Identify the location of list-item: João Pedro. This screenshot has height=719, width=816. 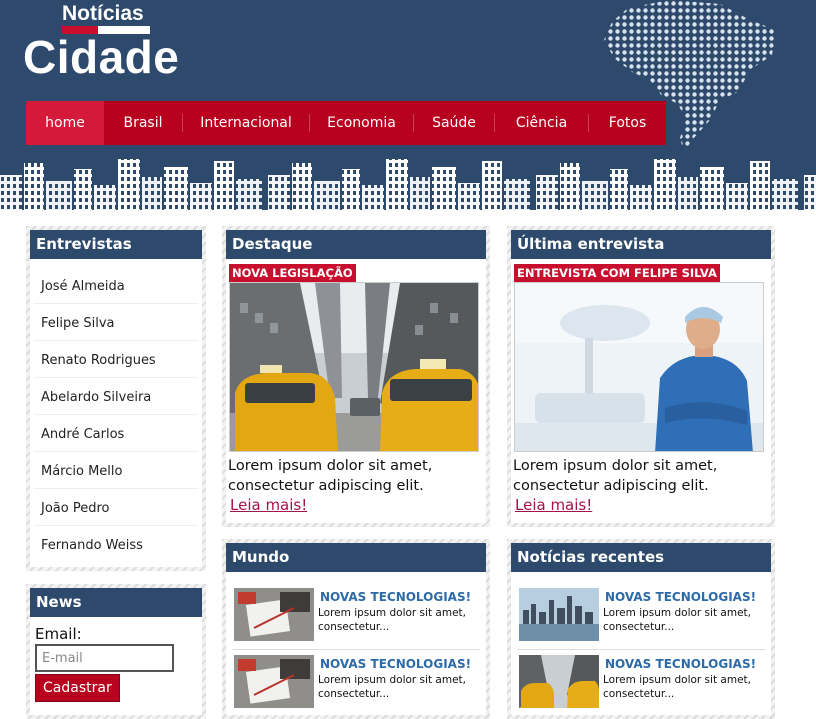
(116, 507).